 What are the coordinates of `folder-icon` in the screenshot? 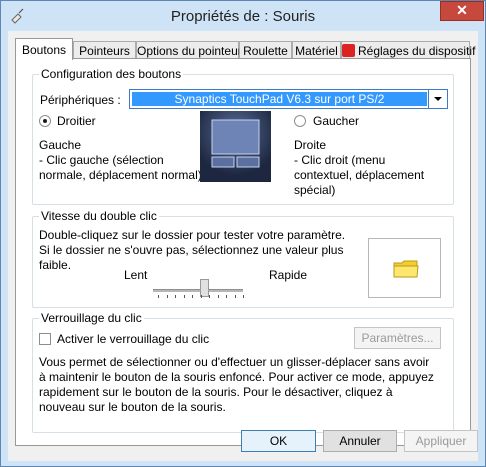 It's located at (406, 270).